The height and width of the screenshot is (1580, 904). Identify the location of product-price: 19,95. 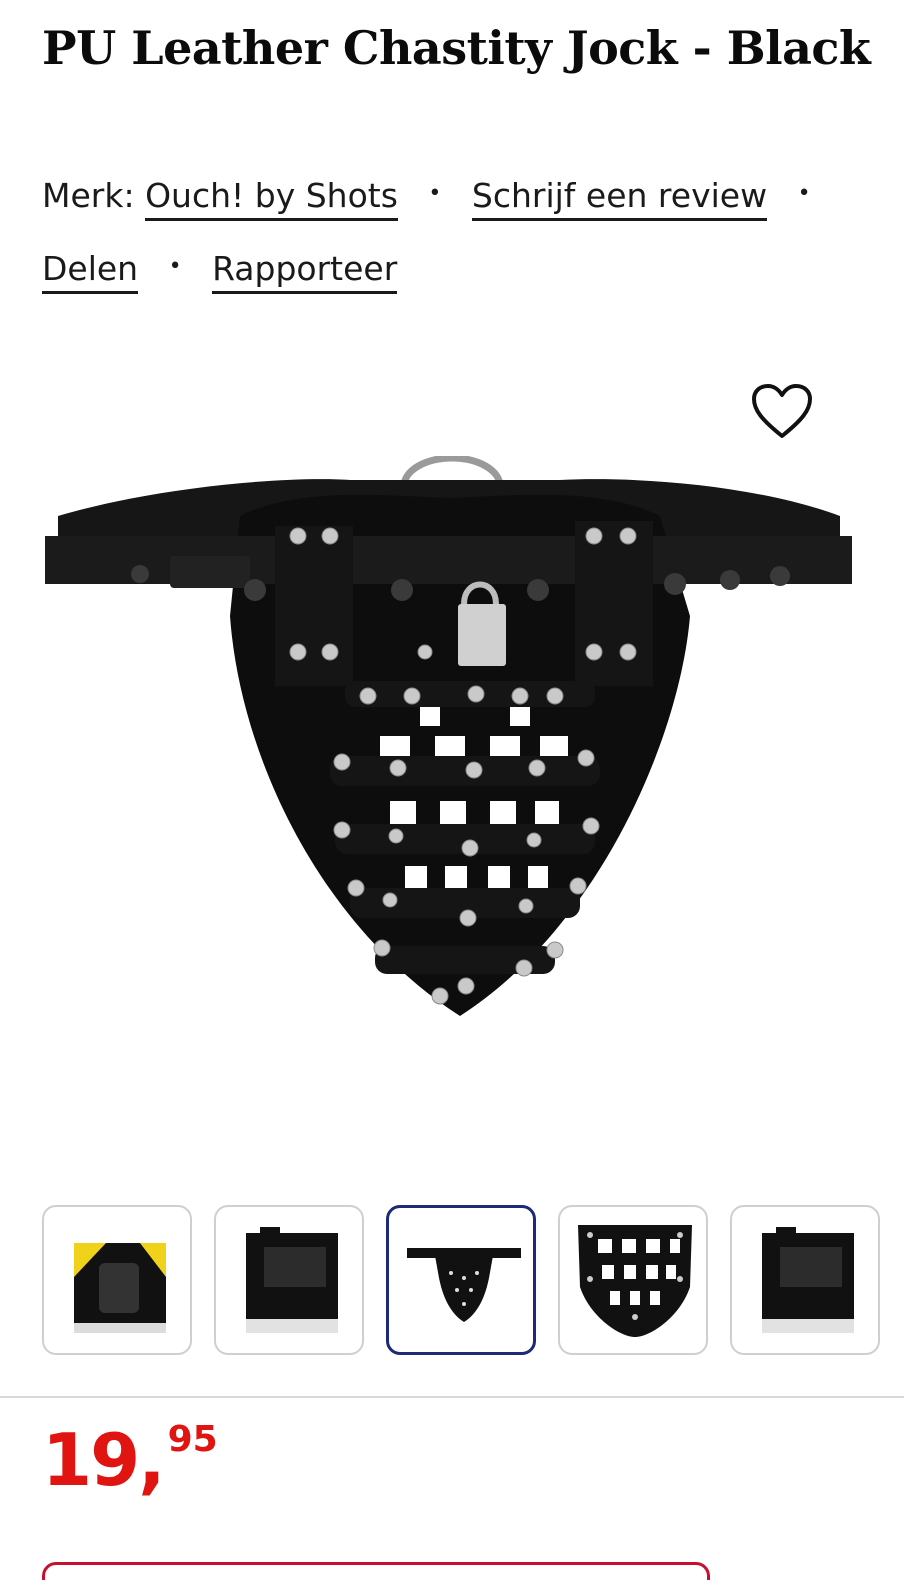
(130, 1460).